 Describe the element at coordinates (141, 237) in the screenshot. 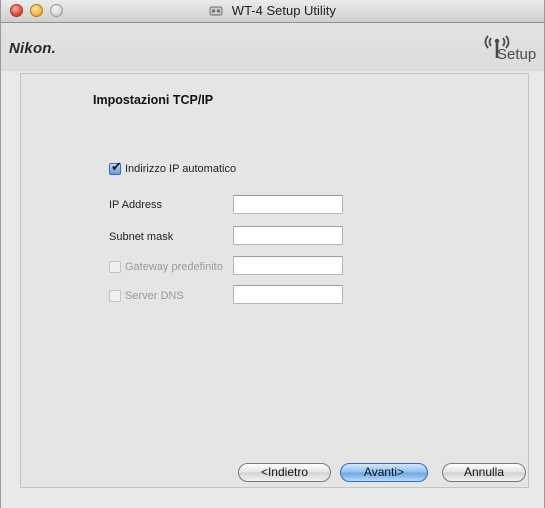

I see `subnet-mask-label: Subnet mask` at that location.